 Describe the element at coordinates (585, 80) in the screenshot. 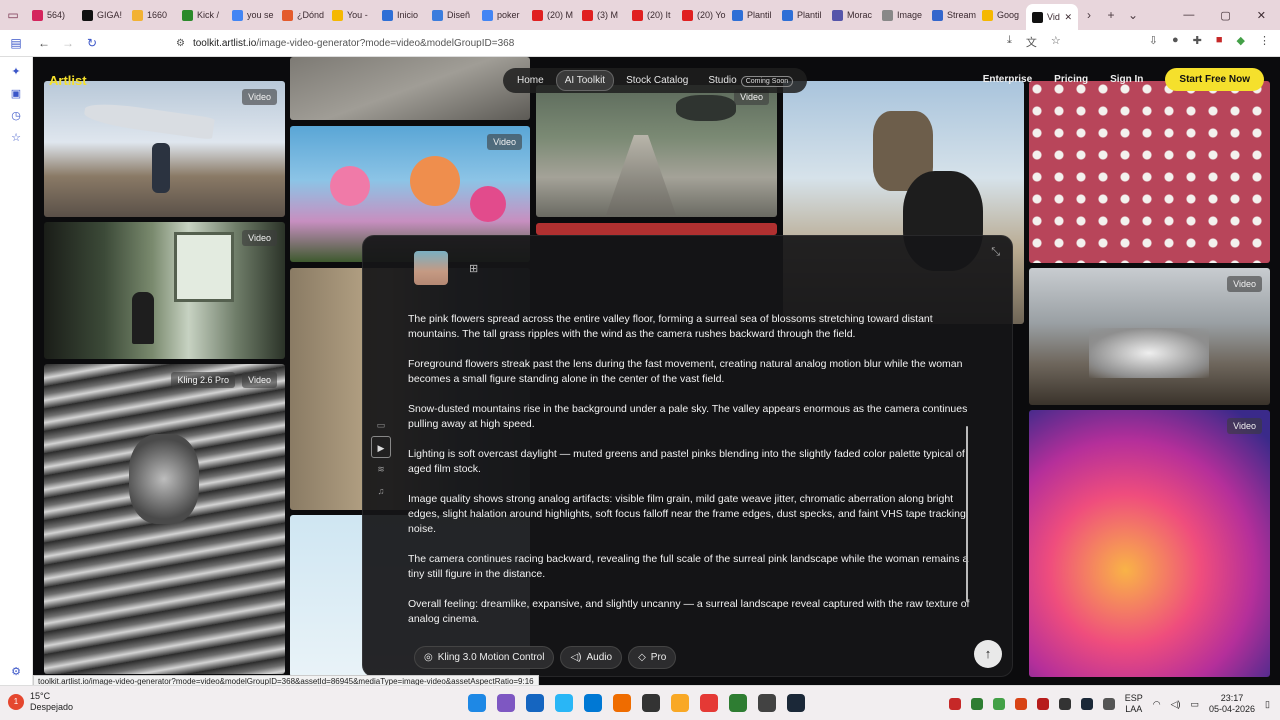

I see `nav-ai-toolkit: AI Toolkit` at that location.